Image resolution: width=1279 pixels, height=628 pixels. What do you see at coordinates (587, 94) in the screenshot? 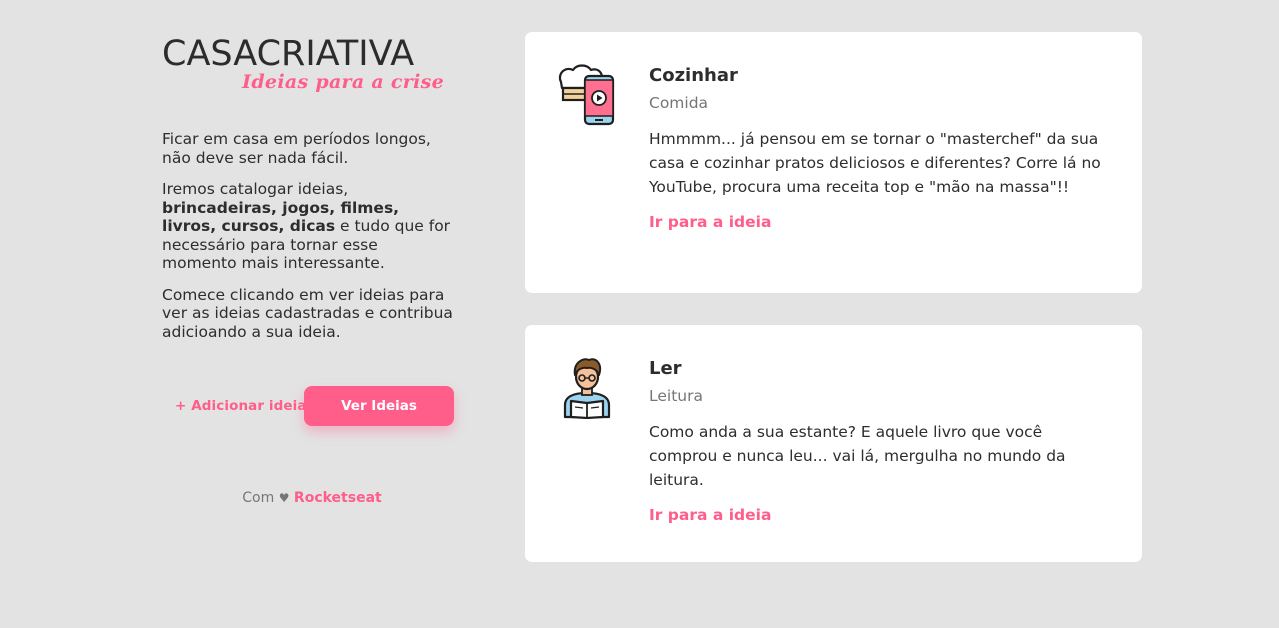
I see `chef-video-icon` at bounding box center [587, 94].